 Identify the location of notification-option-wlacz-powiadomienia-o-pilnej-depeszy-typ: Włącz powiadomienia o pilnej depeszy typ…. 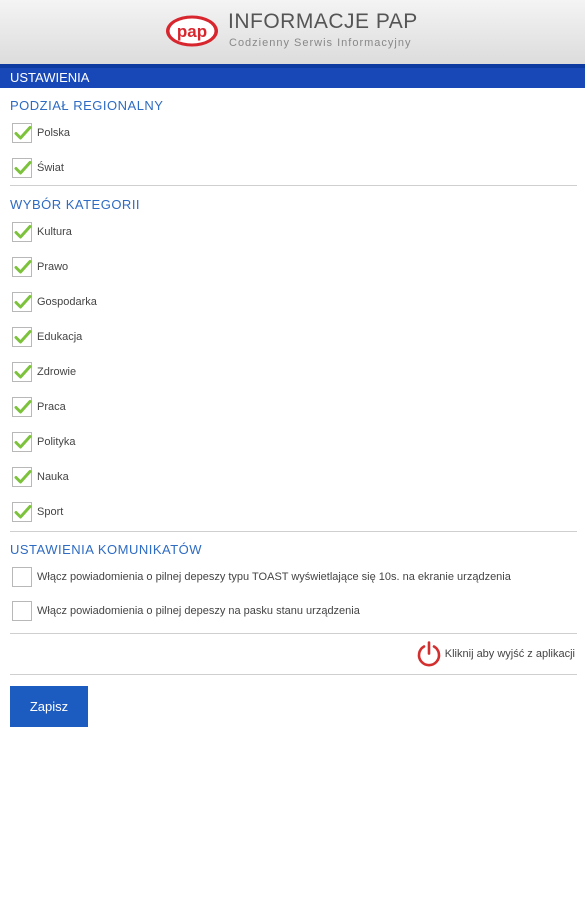
(261, 577).